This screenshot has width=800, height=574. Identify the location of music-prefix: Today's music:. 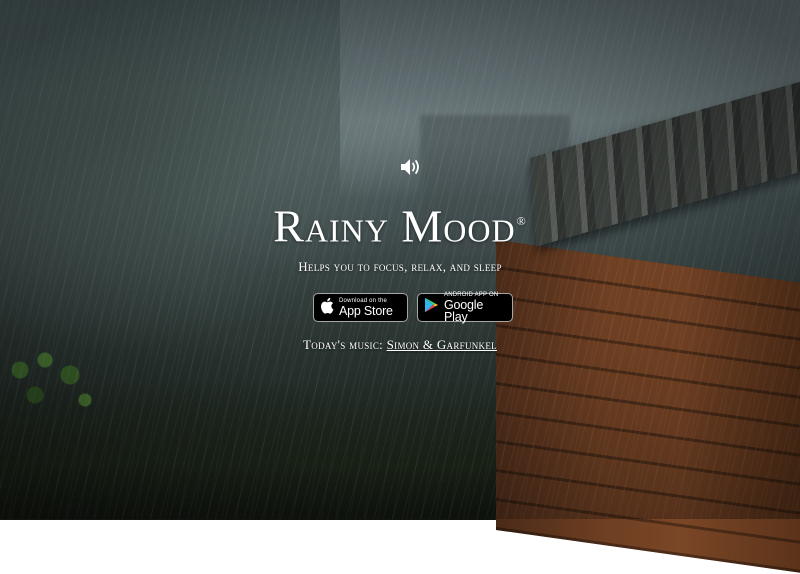
(343, 344).